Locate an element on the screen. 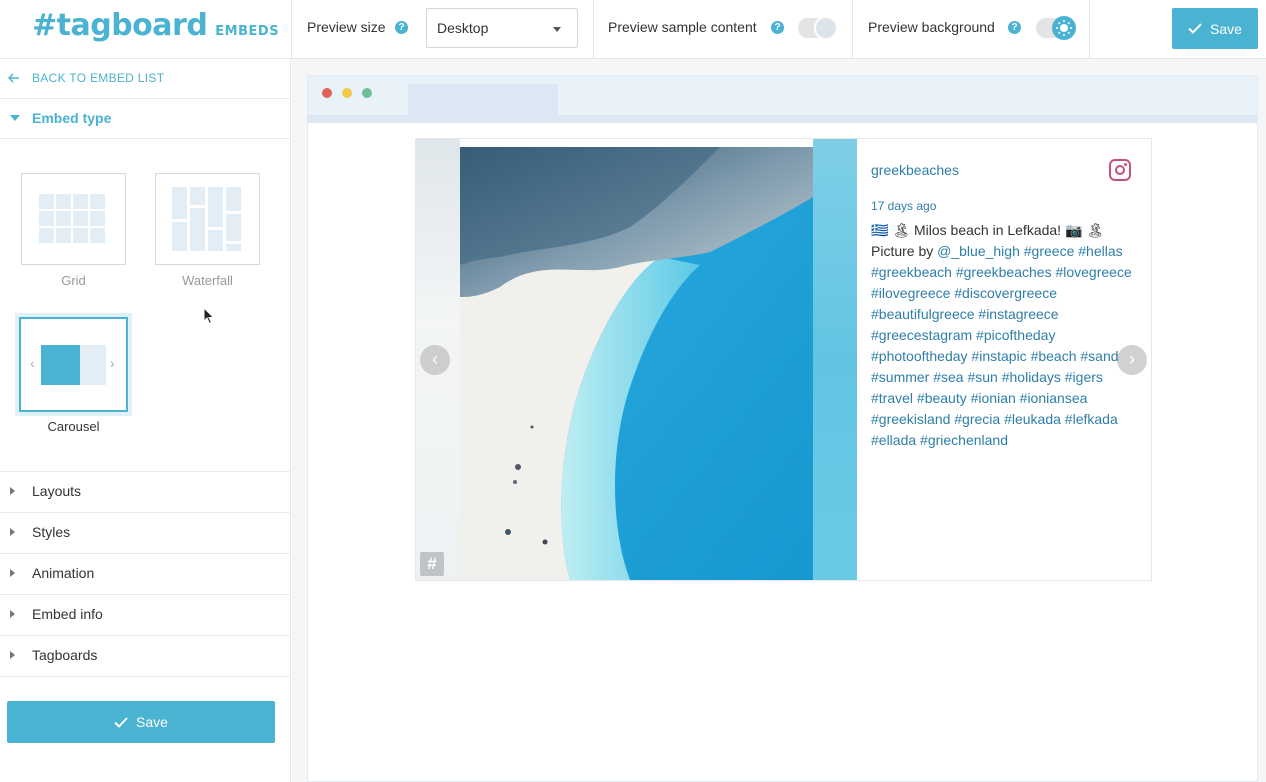 This screenshot has height=782, width=1266. section-styles: Styles is located at coordinates (145, 532).